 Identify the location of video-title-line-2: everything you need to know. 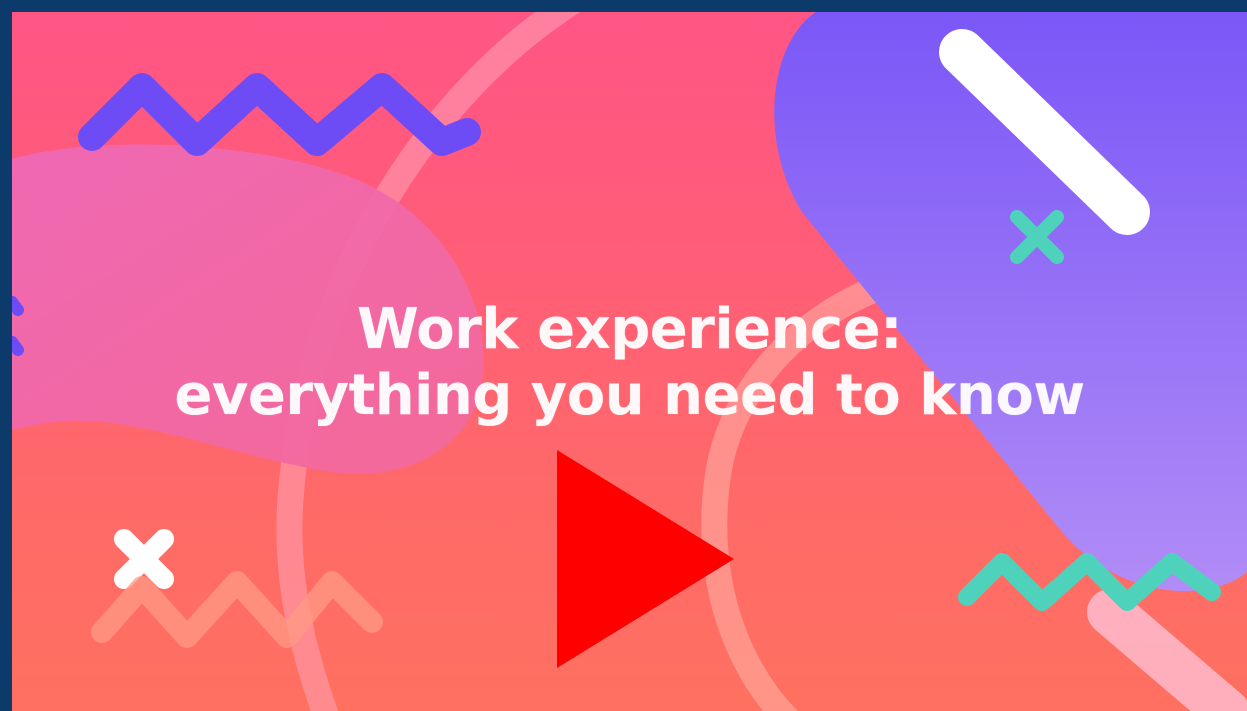
(629, 395).